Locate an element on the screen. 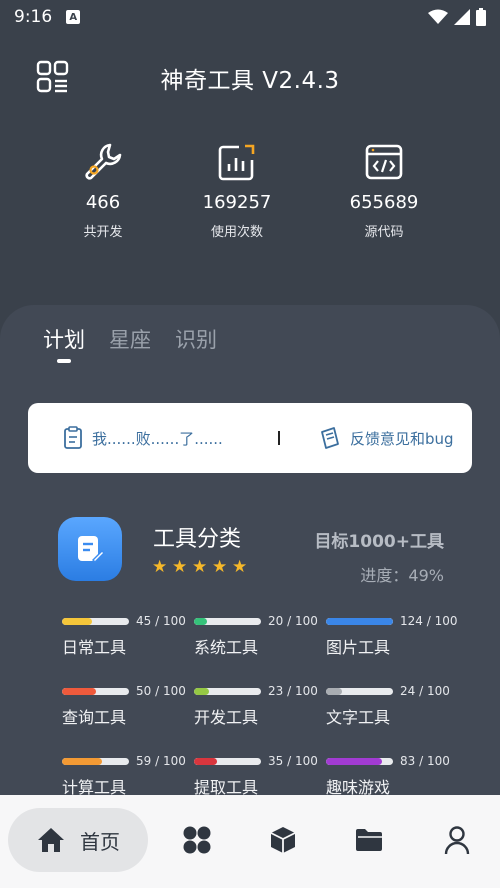  status-time: 9:16 is located at coordinates (33, 17).